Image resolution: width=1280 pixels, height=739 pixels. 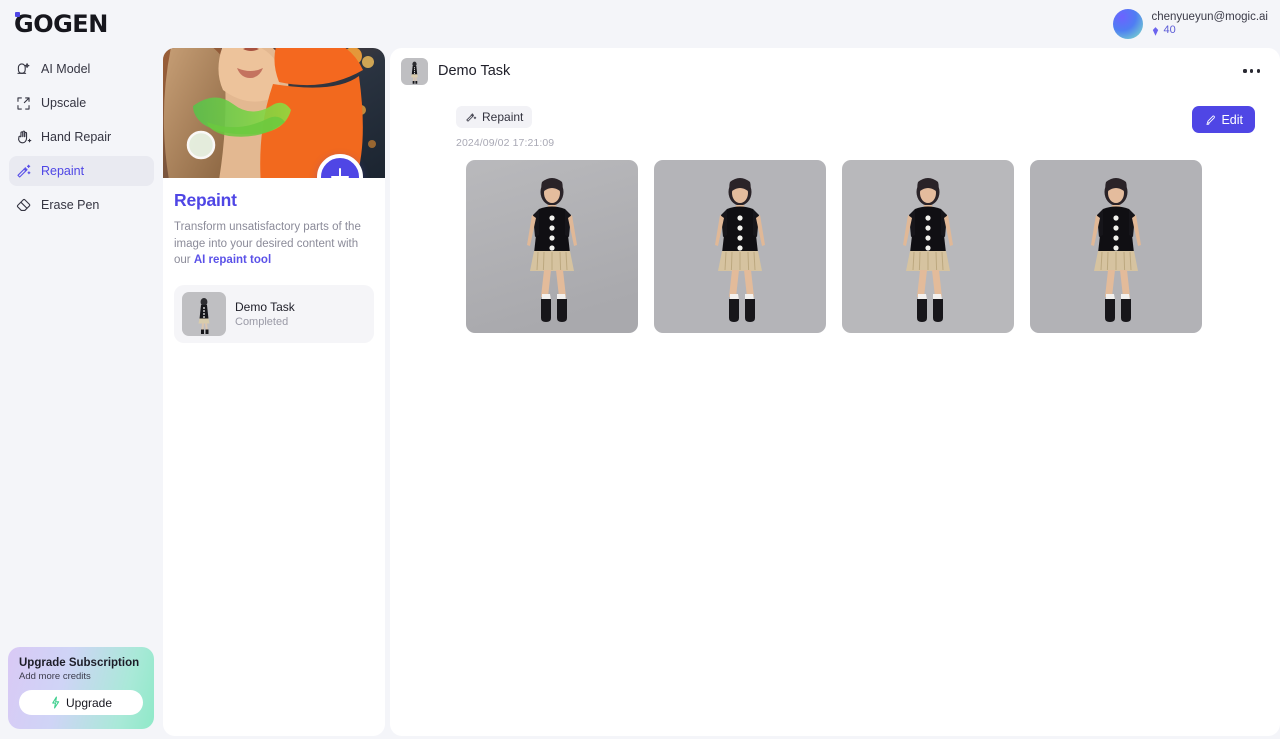 What do you see at coordinates (1156, 31) in the screenshot?
I see `gem-icon` at bounding box center [1156, 31].